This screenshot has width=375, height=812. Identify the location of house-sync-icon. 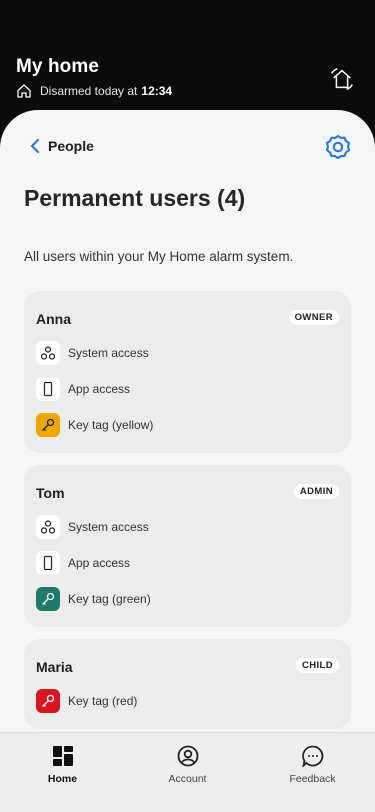
(342, 79).